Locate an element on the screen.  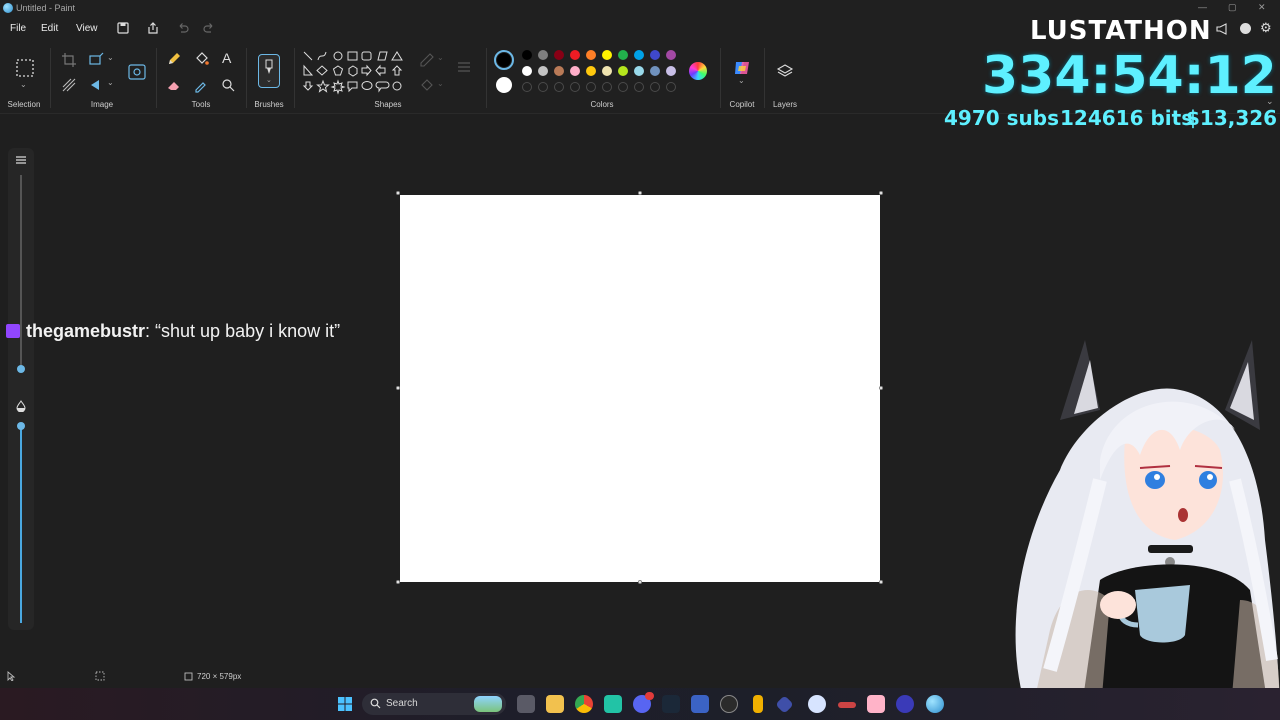
file-explorer-icon is located at coordinates (555, 704).